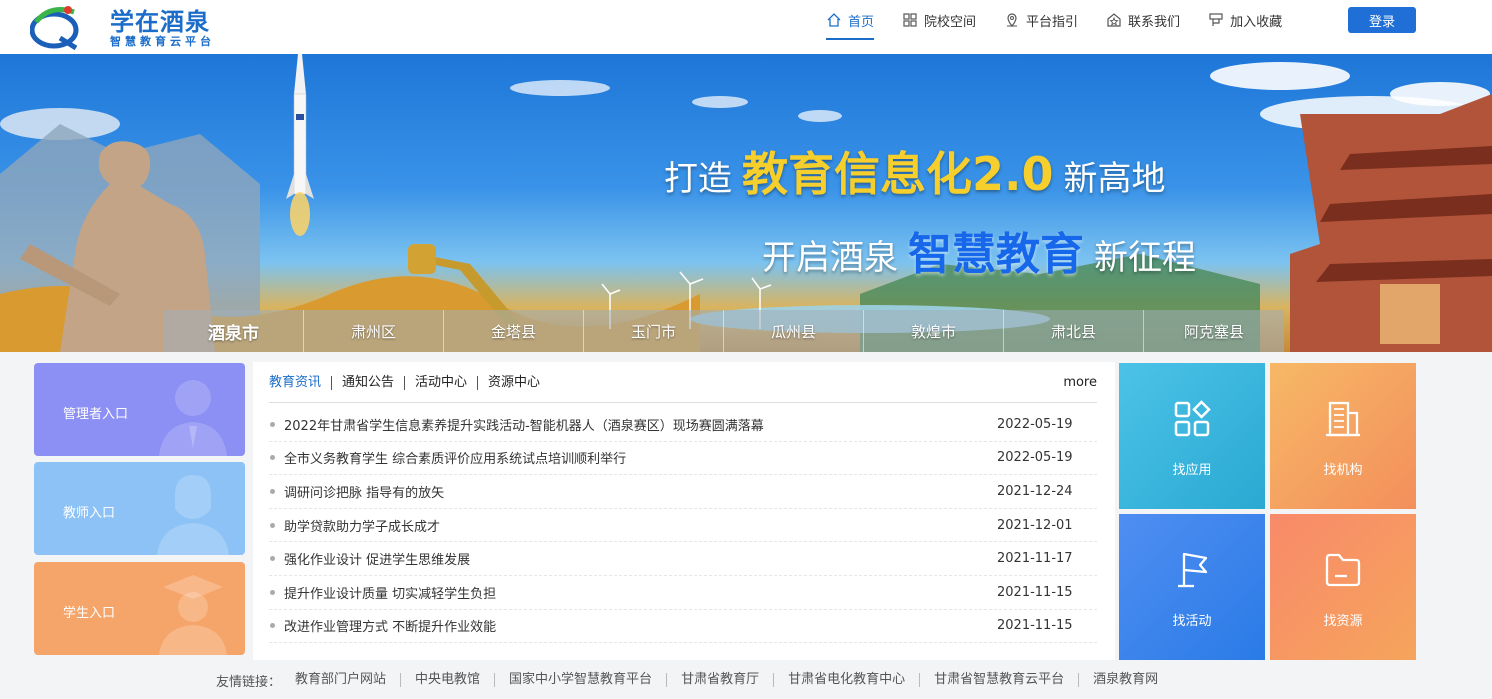  I want to click on district-suzhou: 肃州区, so click(374, 331).